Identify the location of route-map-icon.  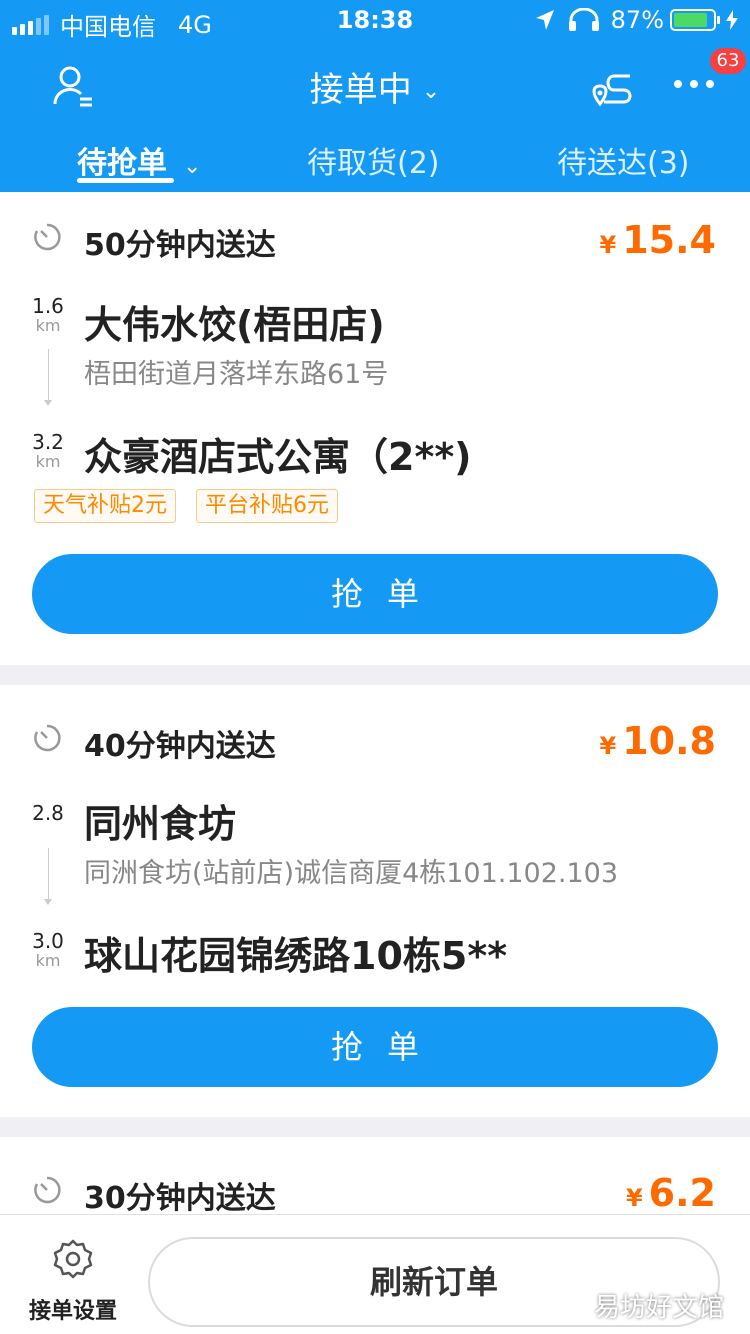
(613, 88).